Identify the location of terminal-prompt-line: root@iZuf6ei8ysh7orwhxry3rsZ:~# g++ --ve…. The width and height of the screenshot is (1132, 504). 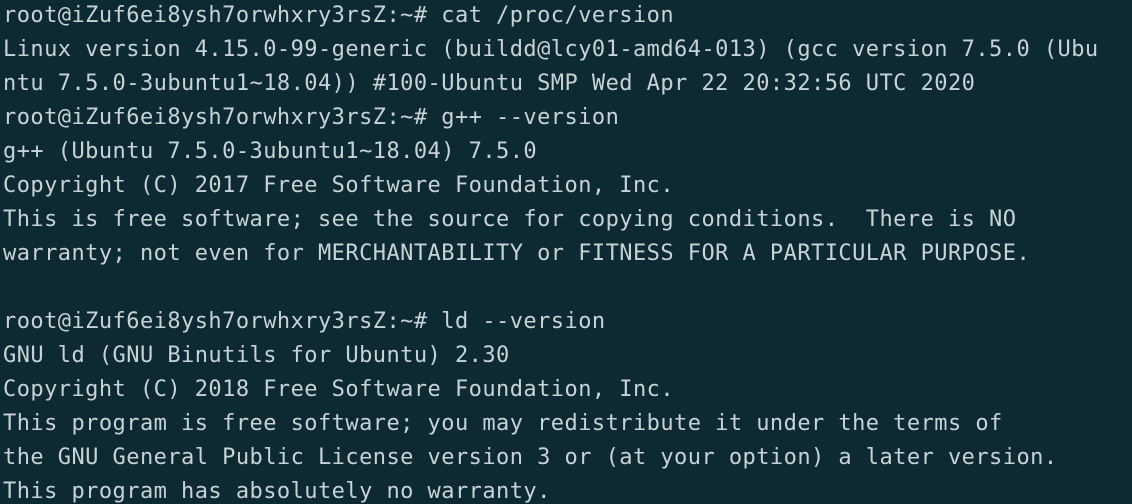
(311, 117).